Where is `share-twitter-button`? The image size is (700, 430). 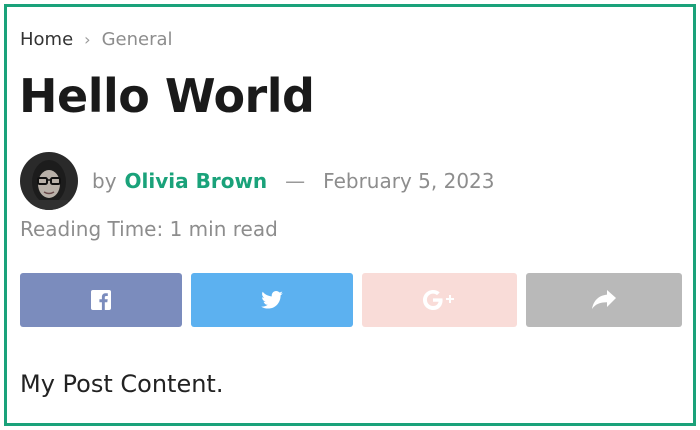
share-twitter-button is located at coordinates (272, 300).